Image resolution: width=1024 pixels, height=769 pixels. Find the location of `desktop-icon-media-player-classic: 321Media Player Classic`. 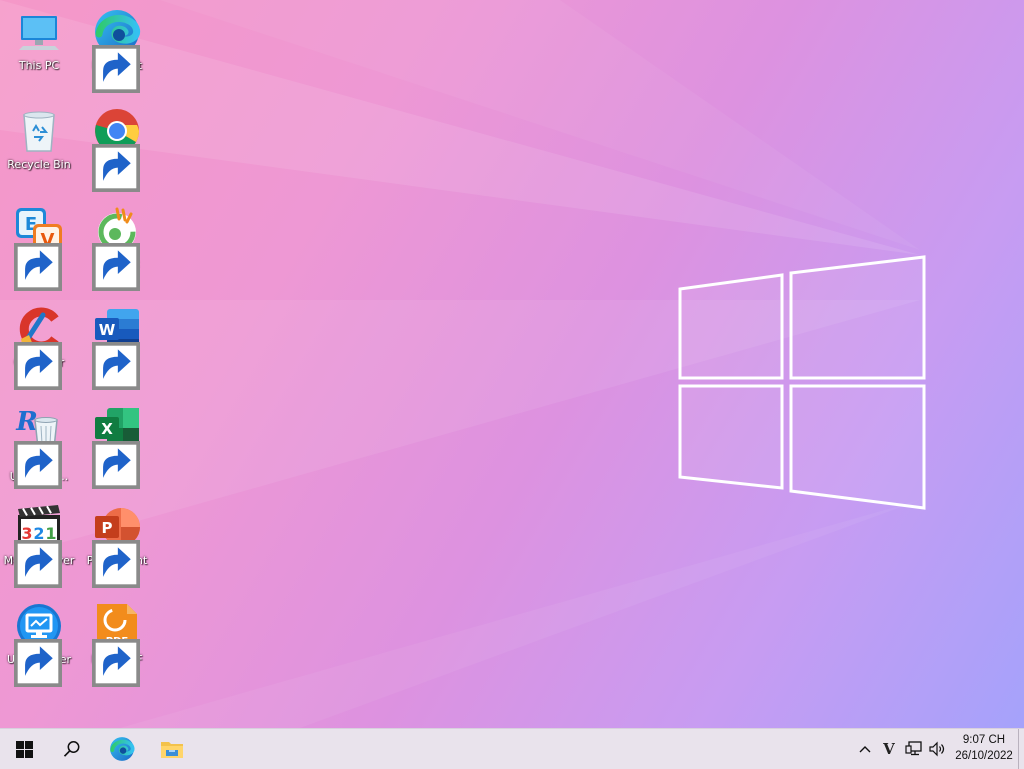

desktop-icon-media-player-classic: 321Media Player Classic is located at coordinates (39, 545).